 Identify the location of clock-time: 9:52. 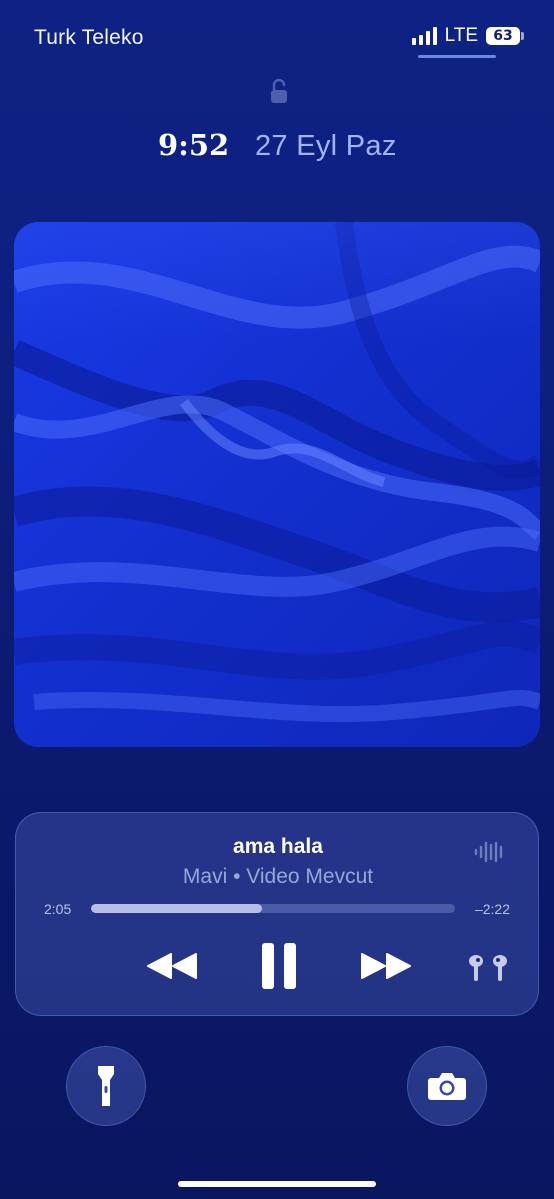
(194, 145).